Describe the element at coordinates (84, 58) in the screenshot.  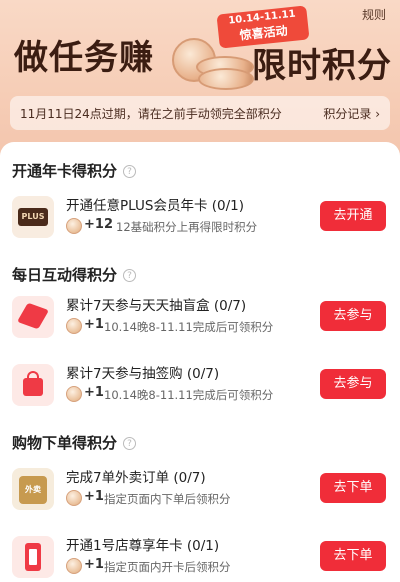
I see `banner-title-left: 做任务赚` at that location.